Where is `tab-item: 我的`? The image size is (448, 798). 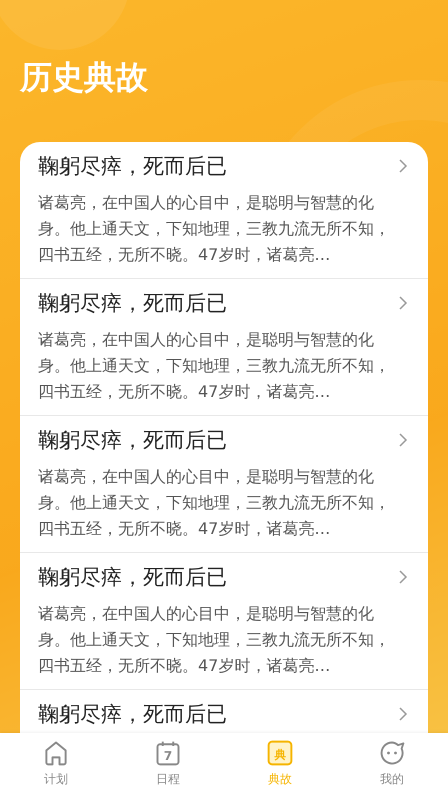
tab-item: 我的 is located at coordinates (392, 765).